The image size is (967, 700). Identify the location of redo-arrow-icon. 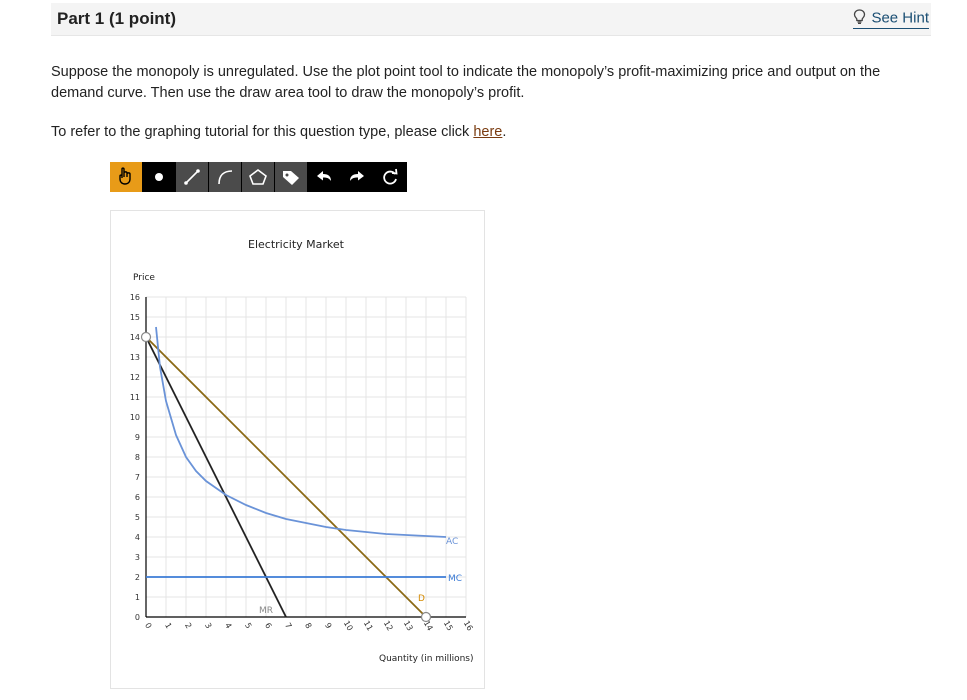
(357, 176).